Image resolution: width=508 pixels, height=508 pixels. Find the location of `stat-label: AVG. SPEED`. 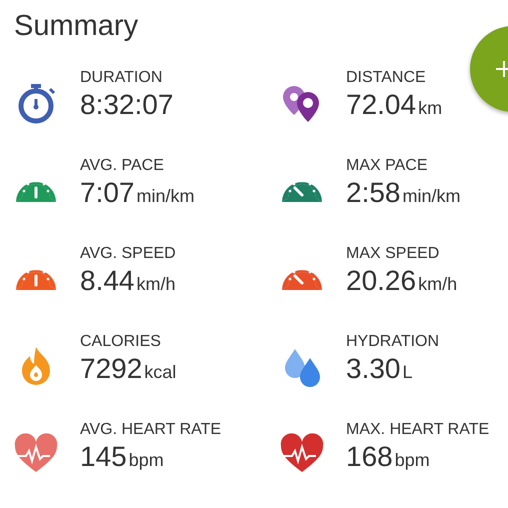

stat-label: AVG. SPEED is located at coordinates (128, 254).